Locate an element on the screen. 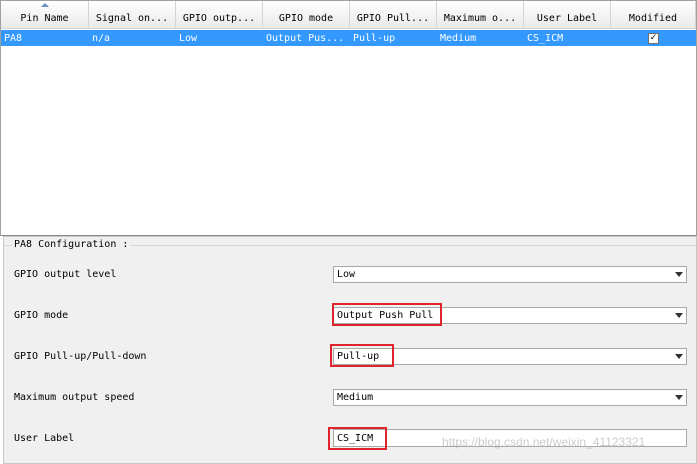 The image size is (697, 464). label-gpio-mode: GPIO mode is located at coordinates (41, 315).